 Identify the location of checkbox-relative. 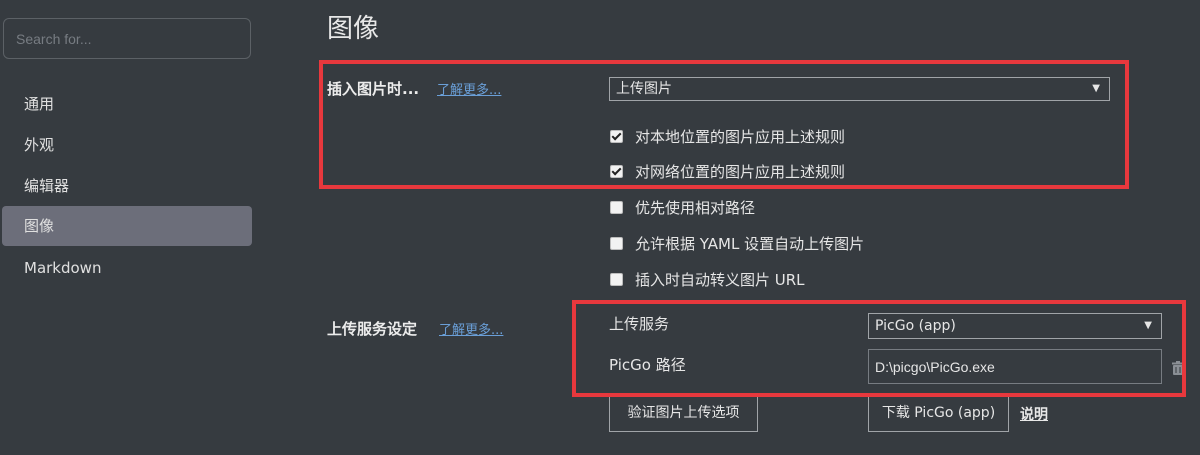
(616, 207).